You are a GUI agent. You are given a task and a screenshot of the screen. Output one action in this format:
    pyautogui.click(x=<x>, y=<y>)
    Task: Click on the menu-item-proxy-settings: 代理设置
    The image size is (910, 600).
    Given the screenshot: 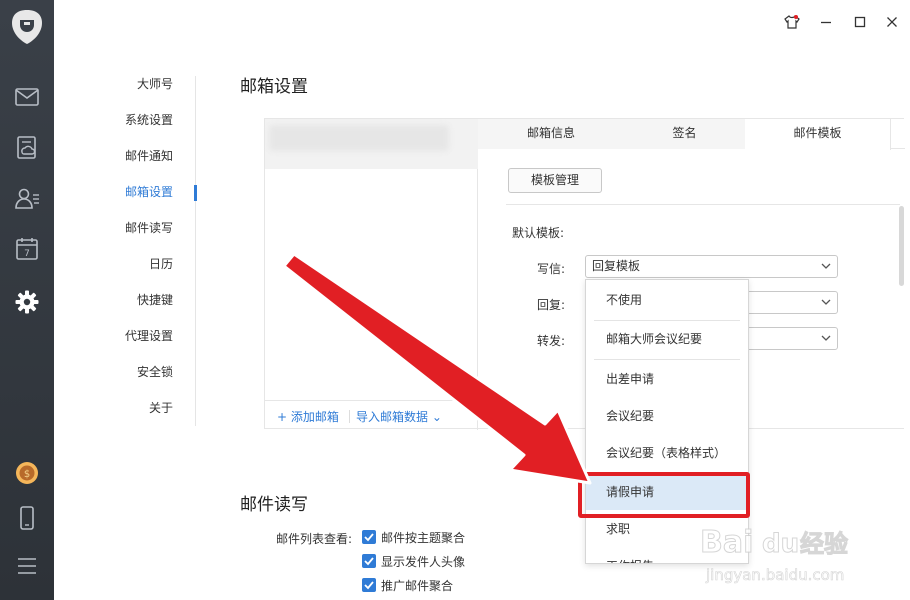 What is the action you would take?
    pyautogui.click(x=125, y=336)
    